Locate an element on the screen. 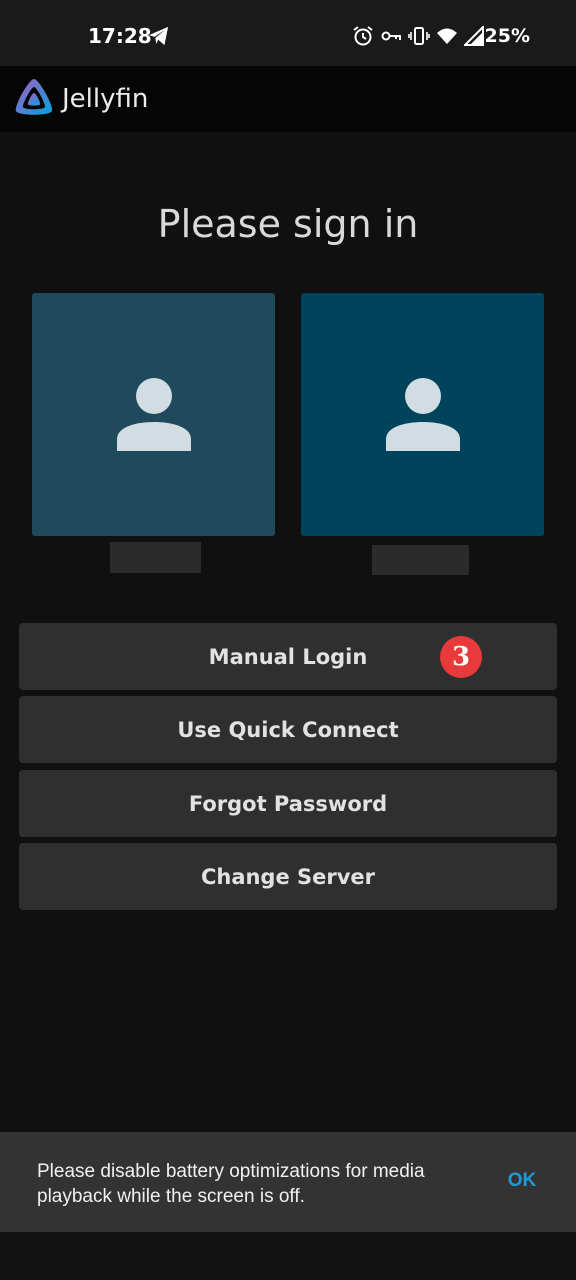  snackbar-ok-button: OK is located at coordinates (522, 1181).